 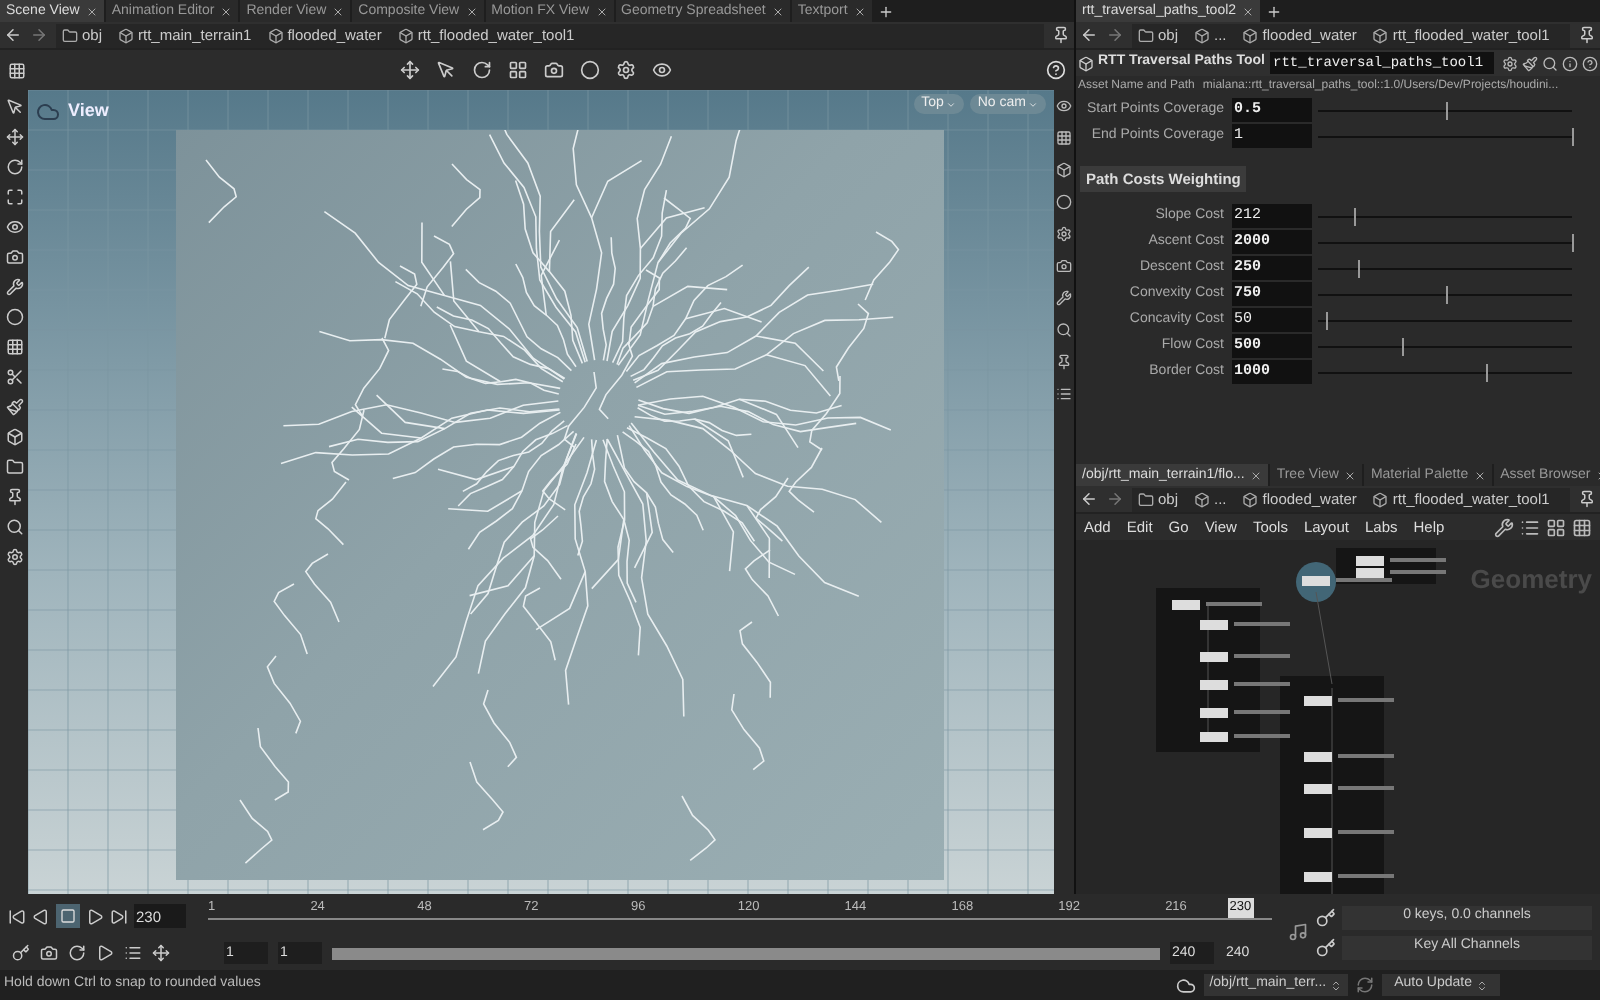 I want to click on info-icon, so click(x=1570, y=63).